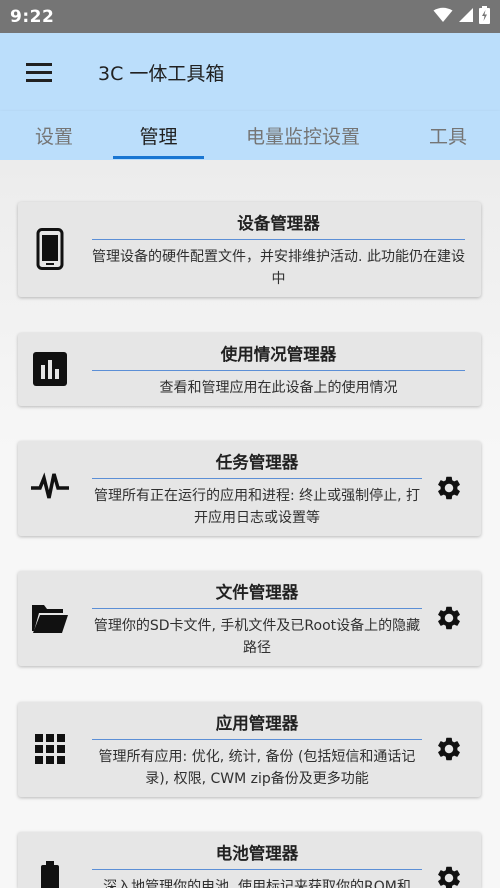  What do you see at coordinates (50, 369) in the screenshot?
I see `bar-chart-icon` at bounding box center [50, 369].